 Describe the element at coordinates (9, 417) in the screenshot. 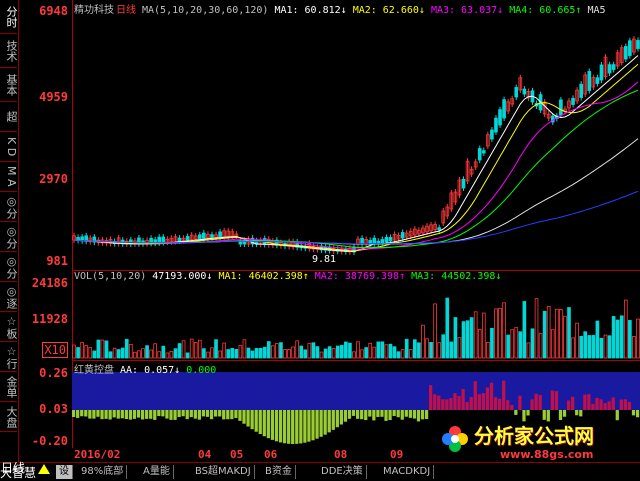

I see `sidebar-item-13: 大盘` at that location.